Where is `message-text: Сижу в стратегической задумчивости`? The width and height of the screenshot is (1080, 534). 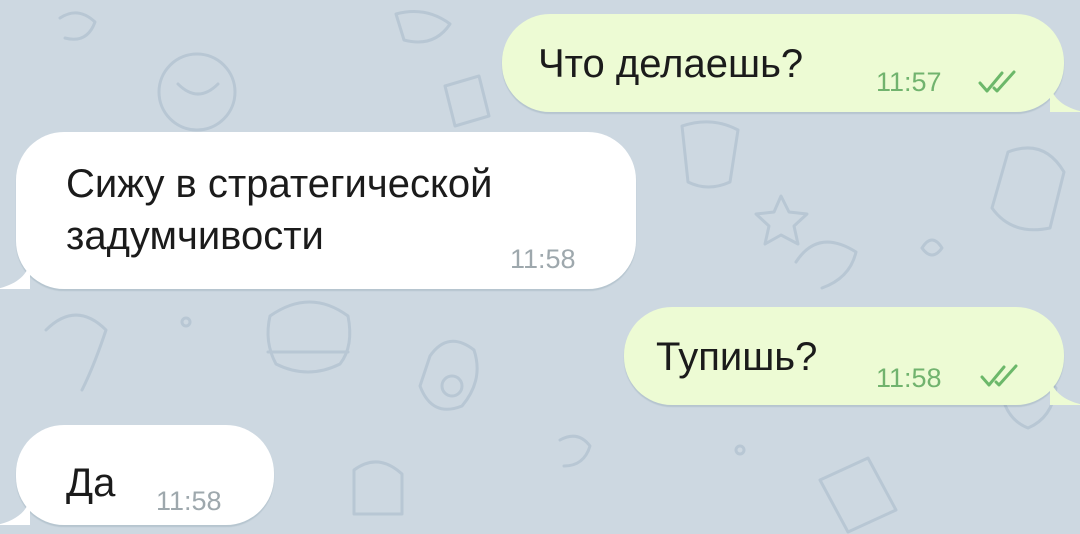 message-text: Сижу в стратегической задумчивости is located at coordinates (279, 210).